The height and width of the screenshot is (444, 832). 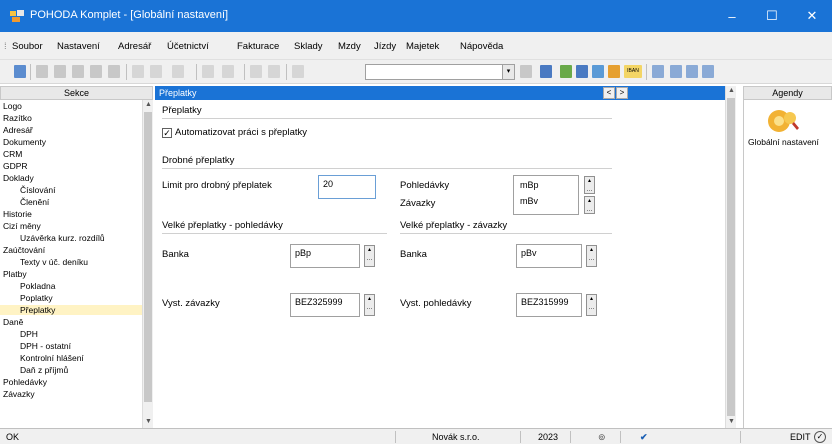 What do you see at coordinates (529, 185) in the screenshot?
I see `pohledavky-value: mBp` at bounding box center [529, 185].